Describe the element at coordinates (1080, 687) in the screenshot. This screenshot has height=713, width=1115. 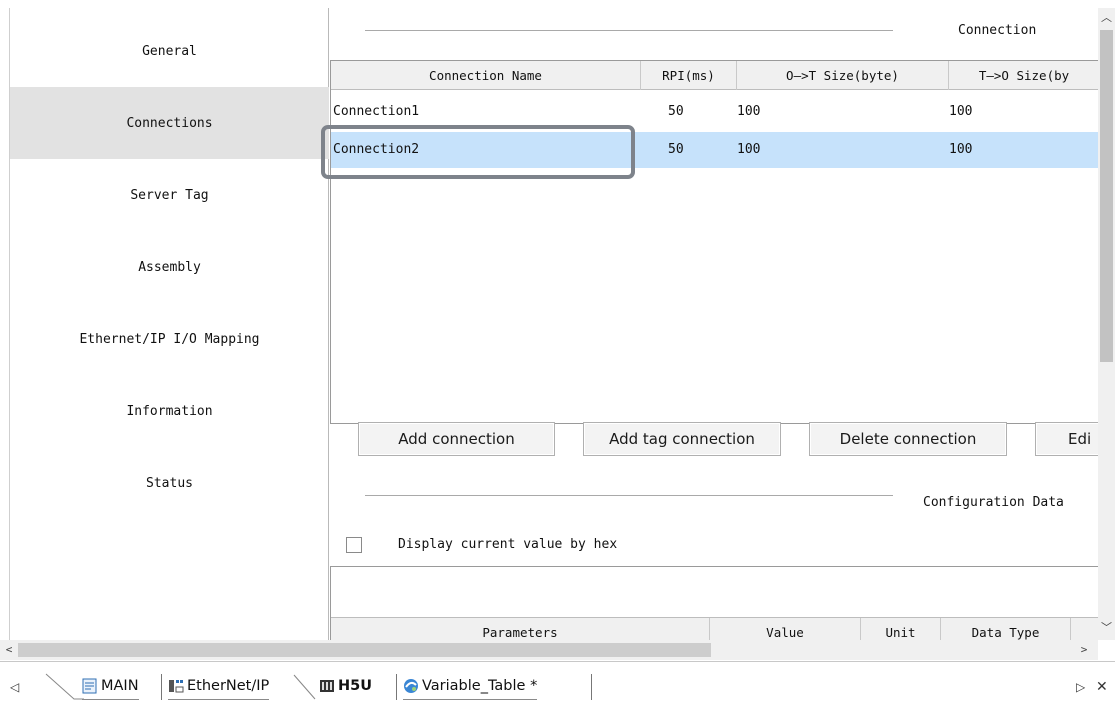
I see `tab-scroll-right-icon: ▷` at that location.